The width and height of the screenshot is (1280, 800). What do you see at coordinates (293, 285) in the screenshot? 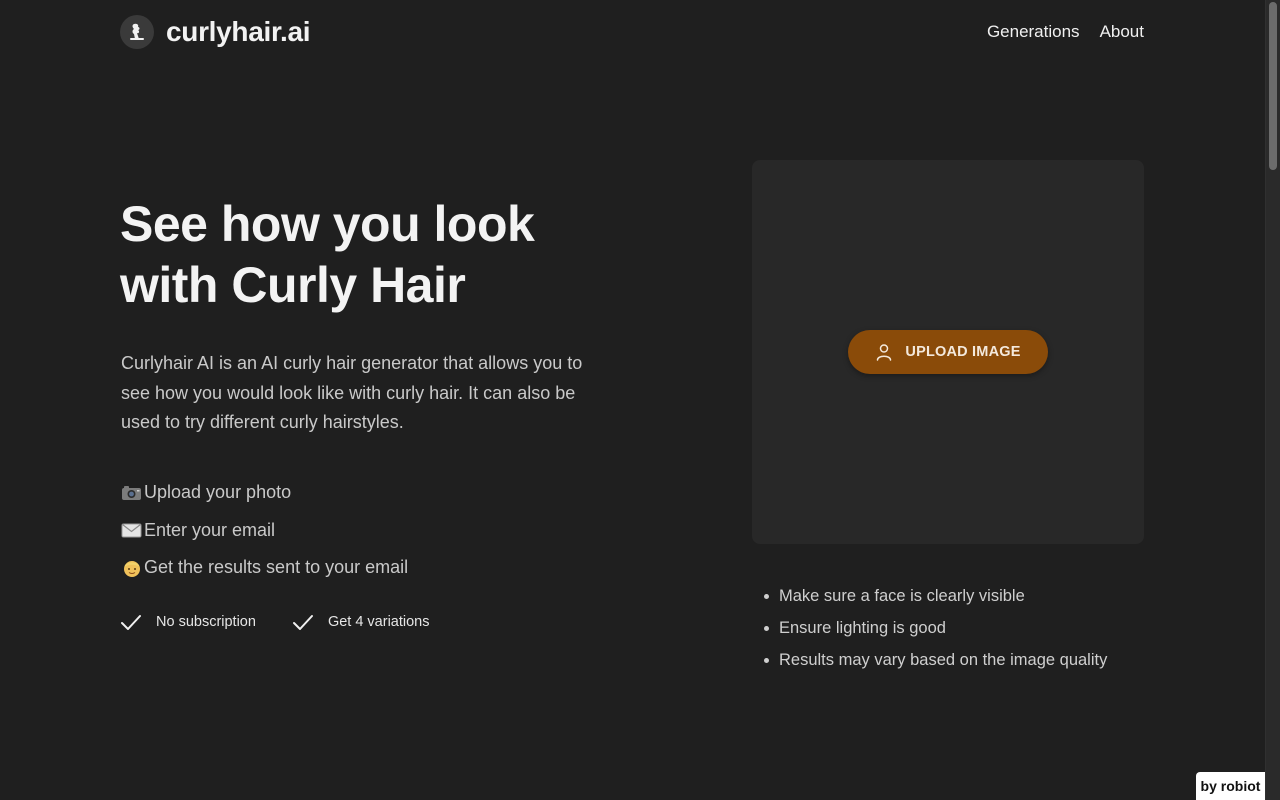
I see `hero-title-line2: with Curly Hair` at bounding box center [293, 285].